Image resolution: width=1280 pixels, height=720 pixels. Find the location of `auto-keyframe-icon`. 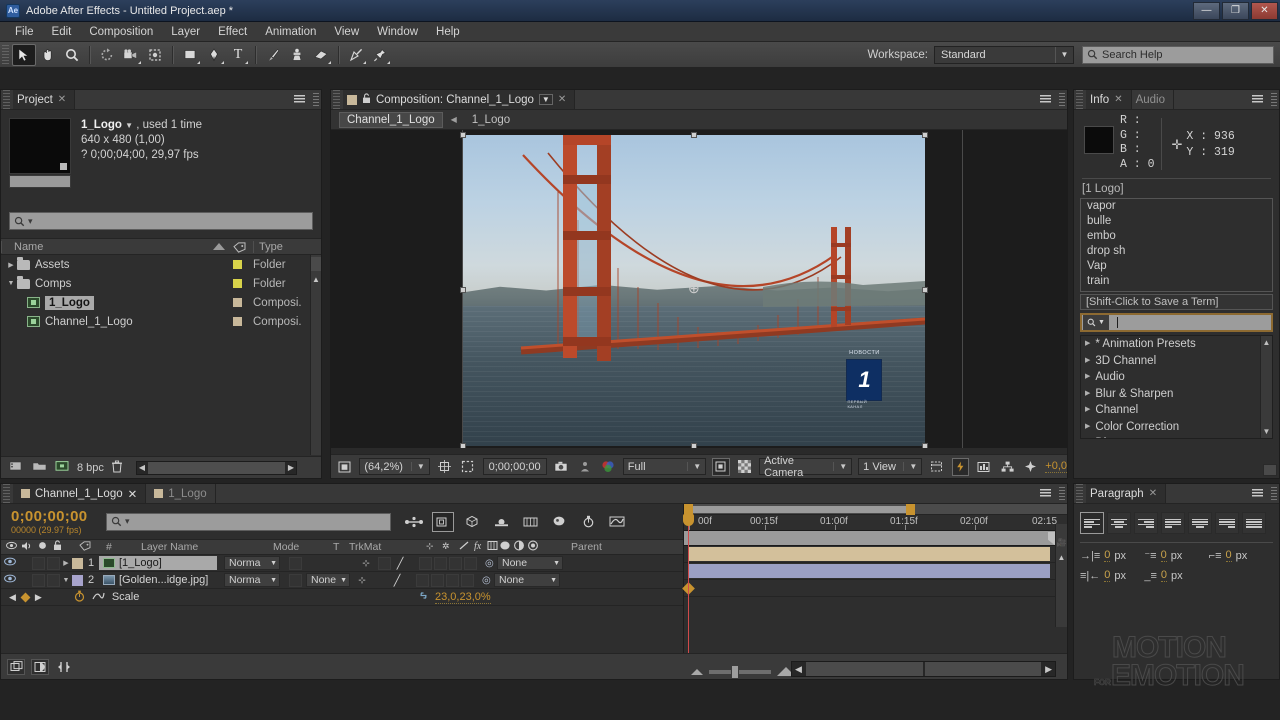

auto-keyframe-icon is located at coordinates (588, 522).